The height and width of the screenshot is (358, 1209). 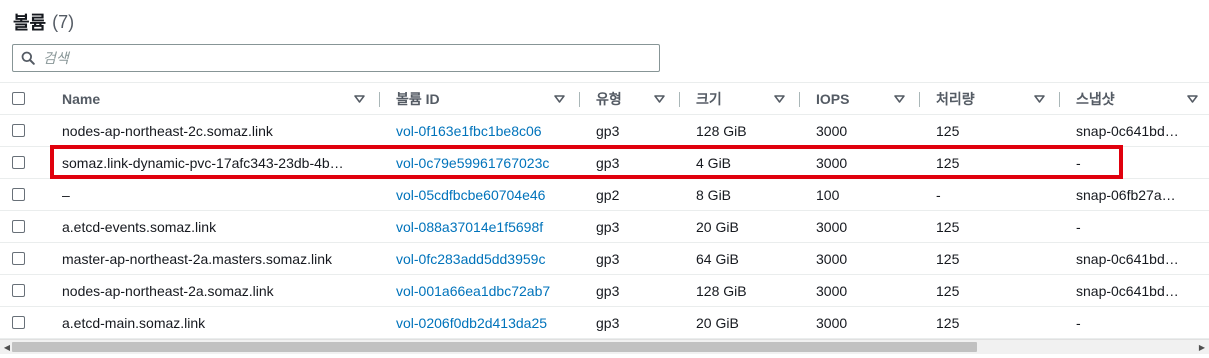 What do you see at coordinates (1134, 98) in the screenshot?
I see `column-header-snapshot: 스냅샷` at bounding box center [1134, 98].